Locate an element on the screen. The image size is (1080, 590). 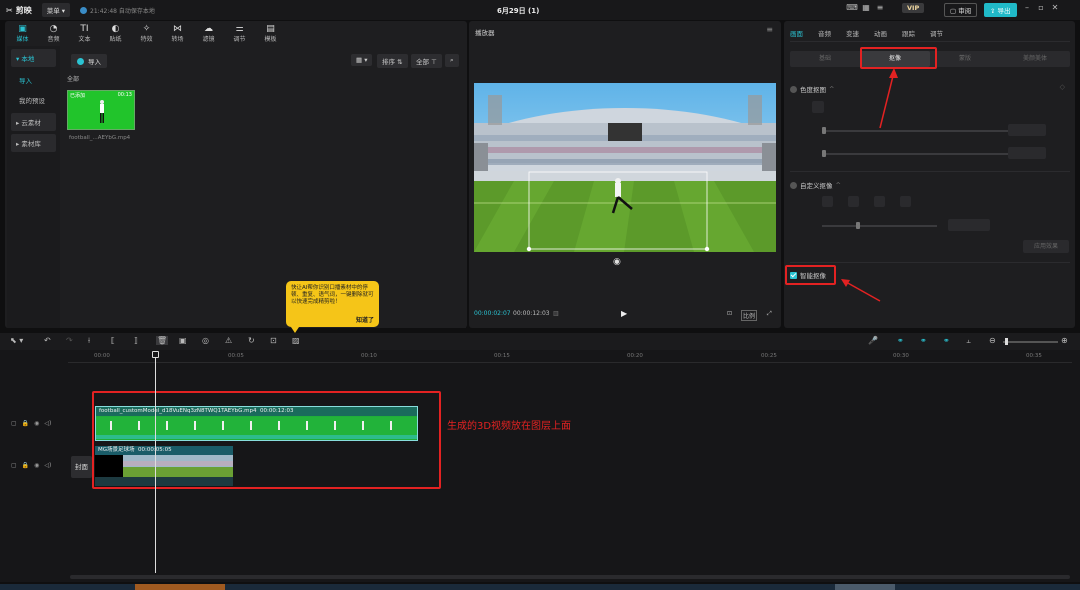
review-button: ▢ 审阅 is located at coordinates (961, 10).